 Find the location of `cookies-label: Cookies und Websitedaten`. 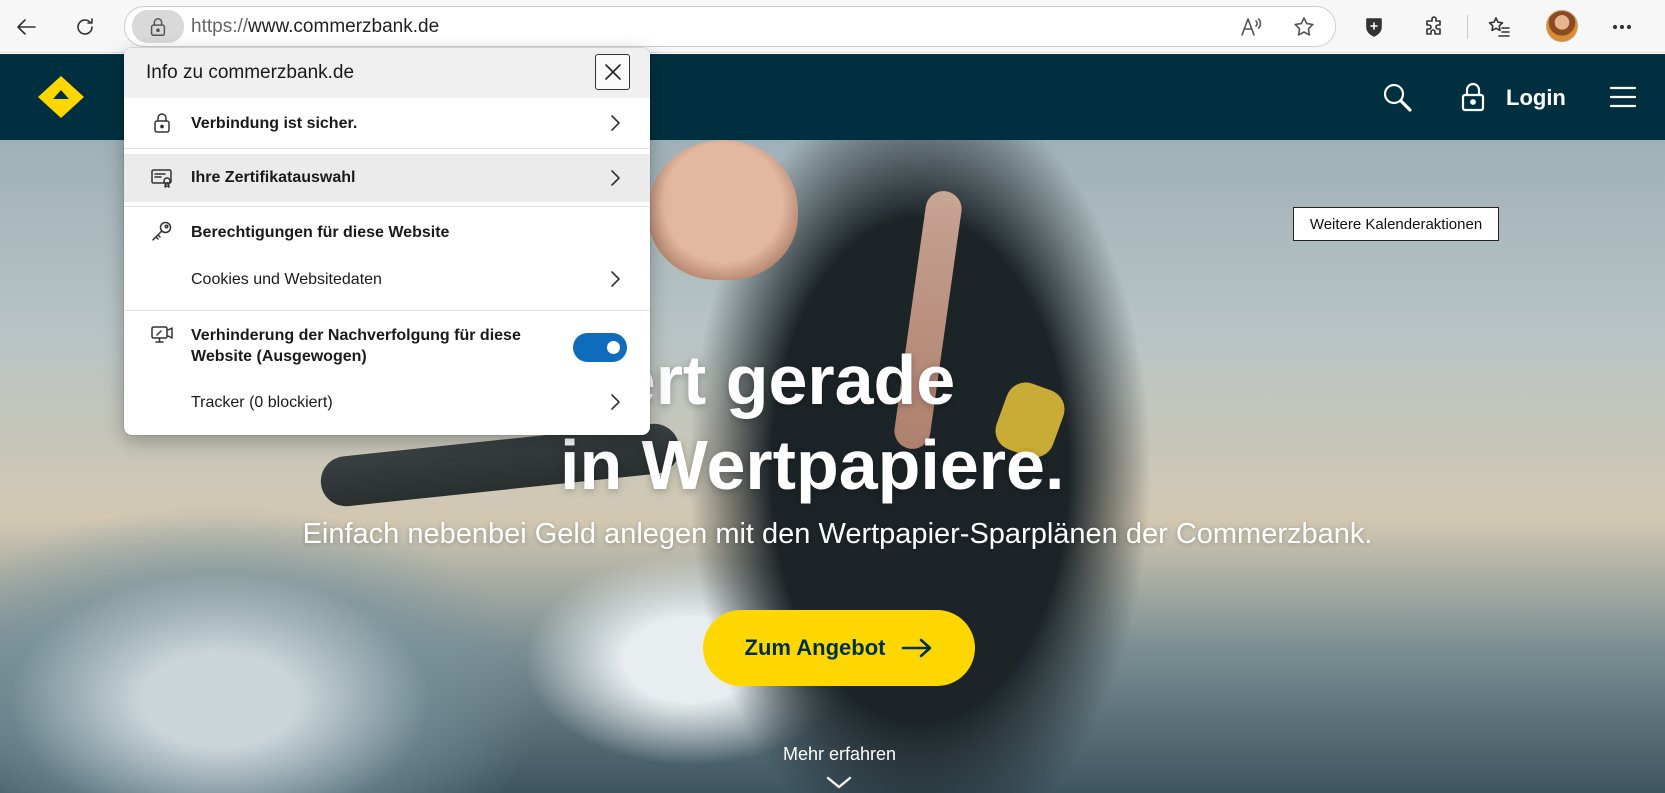

cookies-label: Cookies und Websitedaten is located at coordinates (286, 279).